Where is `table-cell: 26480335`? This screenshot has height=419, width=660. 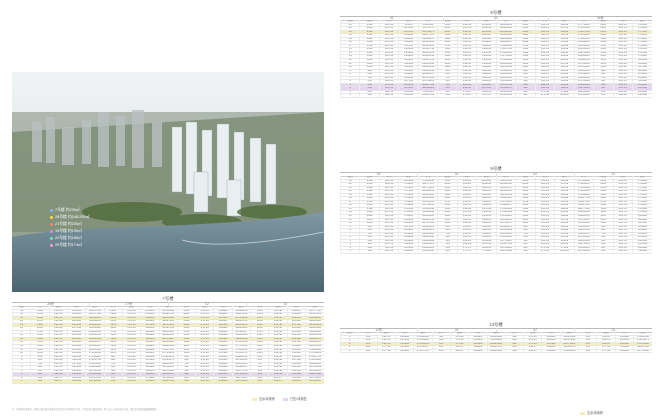
table-cell: 26480335 is located at coordinates (496, 351).